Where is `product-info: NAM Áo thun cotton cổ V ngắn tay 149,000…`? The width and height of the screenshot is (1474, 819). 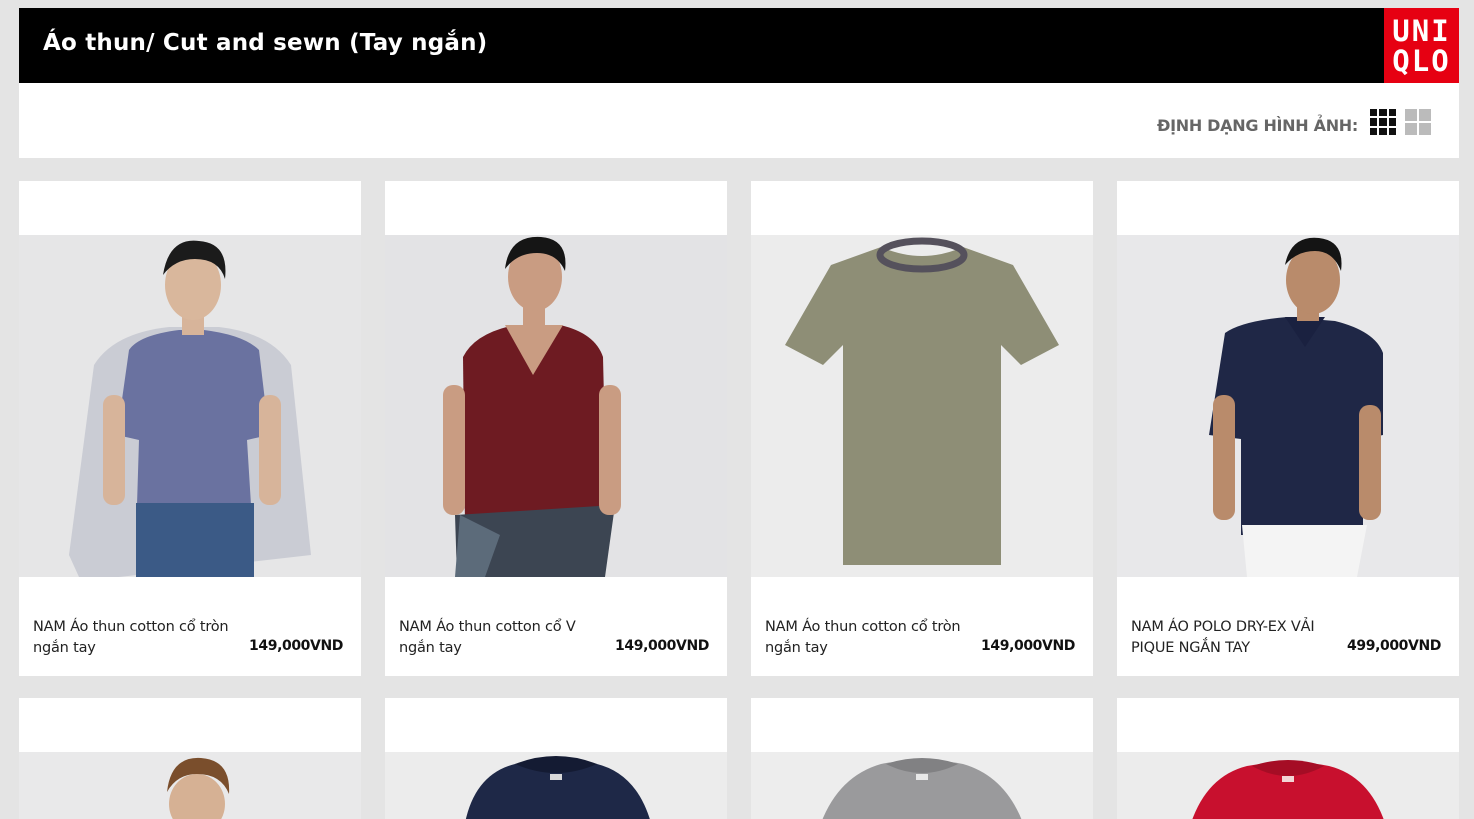 product-info: NAM Áo thun cotton cổ V ngắn tay 149,000… is located at coordinates (556, 626).